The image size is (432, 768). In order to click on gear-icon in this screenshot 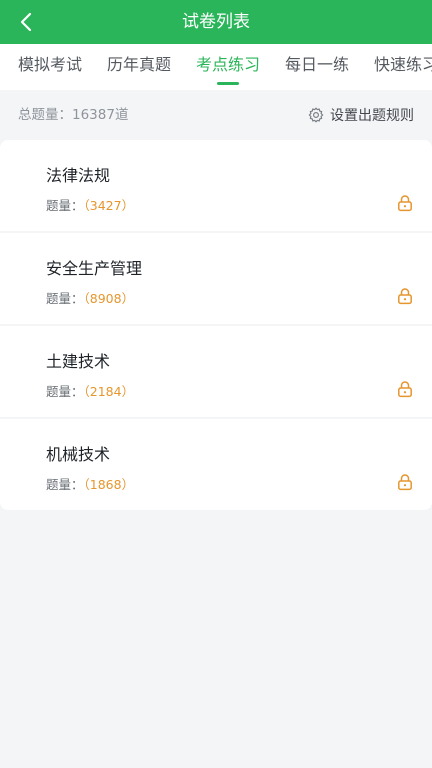, I will do `click(316, 115)`.